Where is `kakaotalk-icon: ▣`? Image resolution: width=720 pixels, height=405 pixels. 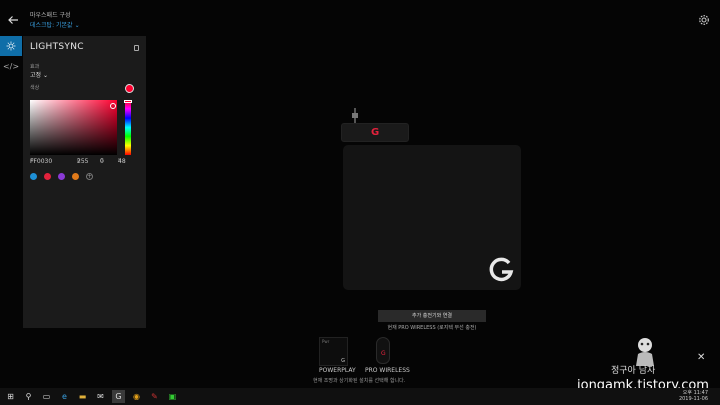 kakaotalk-icon: ▣ is located at coordinates (172, 396).